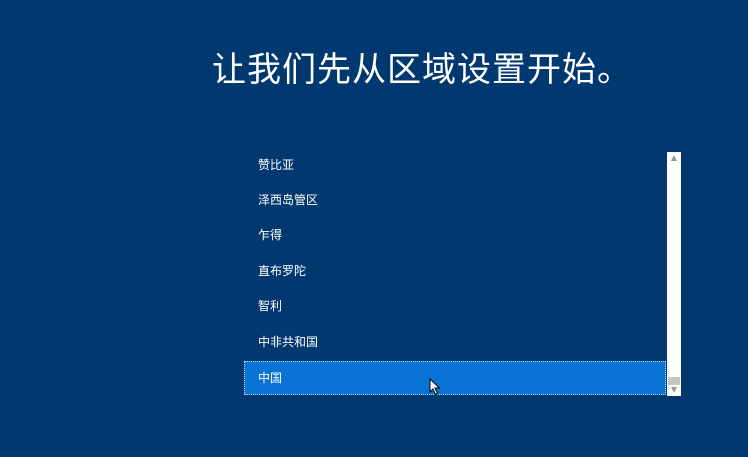 The height and width of the screenshot is (457, 748). I want to click on list-item: 直布罗陀, so click(455, 271).